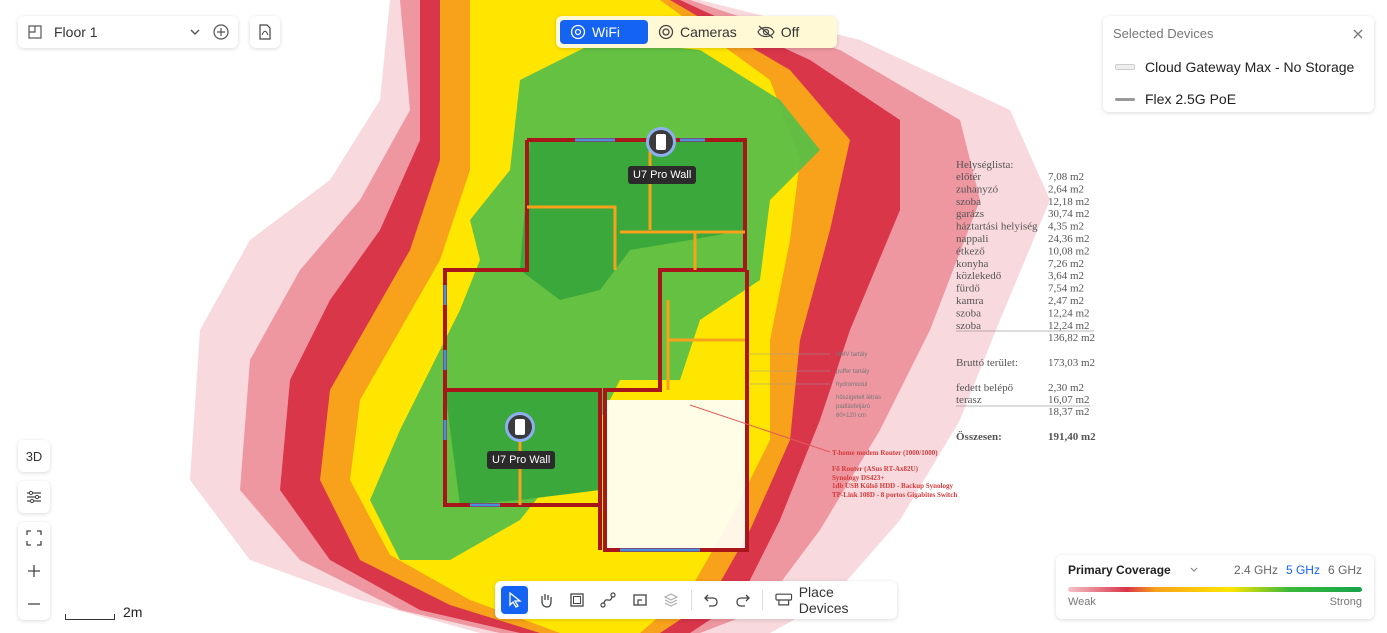 The width and height of the screenshot is (1387, 633). I want to click on sliders-icon, so click(34, 497).